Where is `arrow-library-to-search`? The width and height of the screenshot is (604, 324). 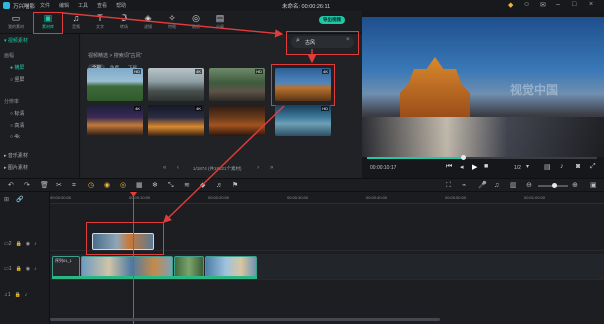
arrow-library-to-search is located at coordinates (173, 25).